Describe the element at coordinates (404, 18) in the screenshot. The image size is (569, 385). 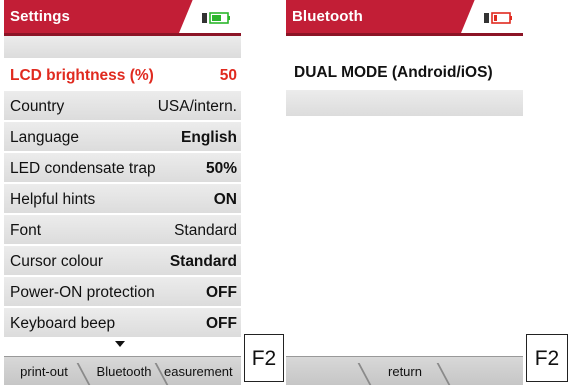
I see `bluetooth-titlebar: Bluetooth` at that location.